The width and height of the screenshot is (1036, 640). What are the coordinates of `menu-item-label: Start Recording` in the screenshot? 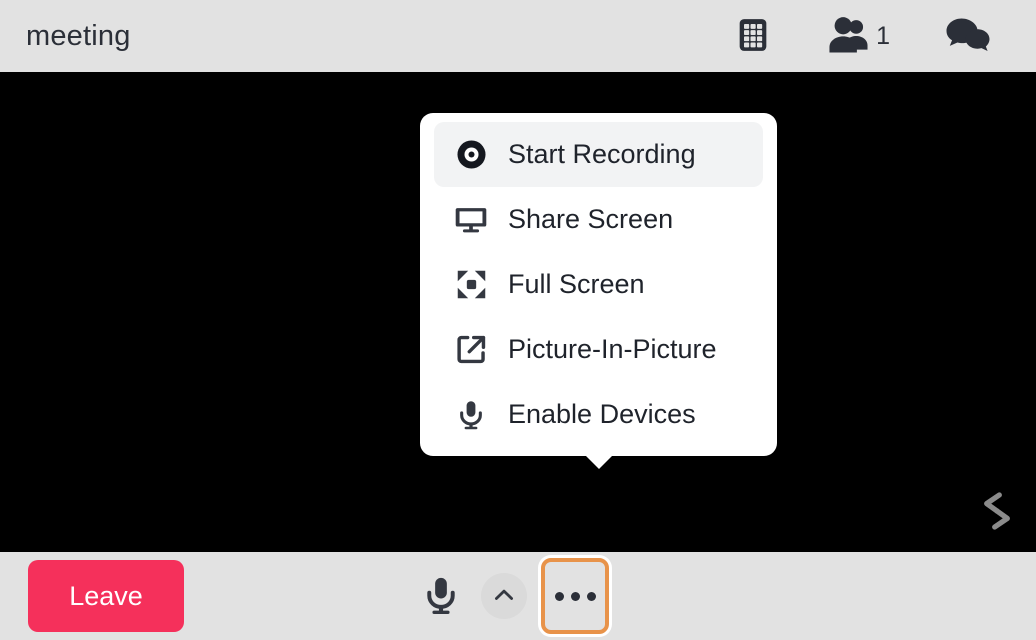 It's located at (602, 154).